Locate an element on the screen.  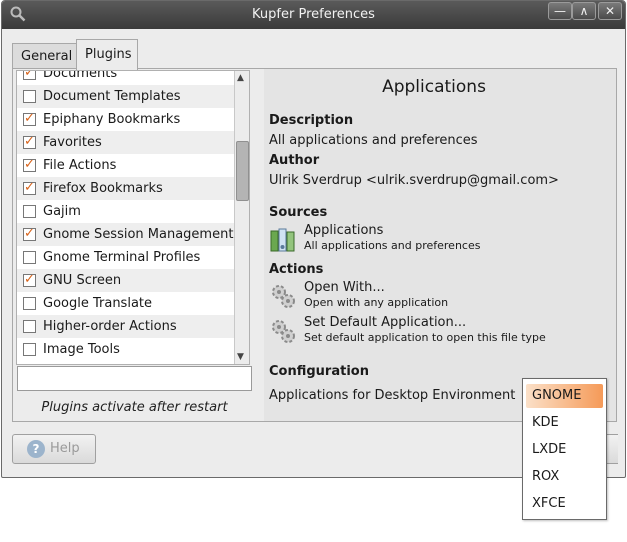
plugin-row: Favorites is located at coordinates (127, 142).